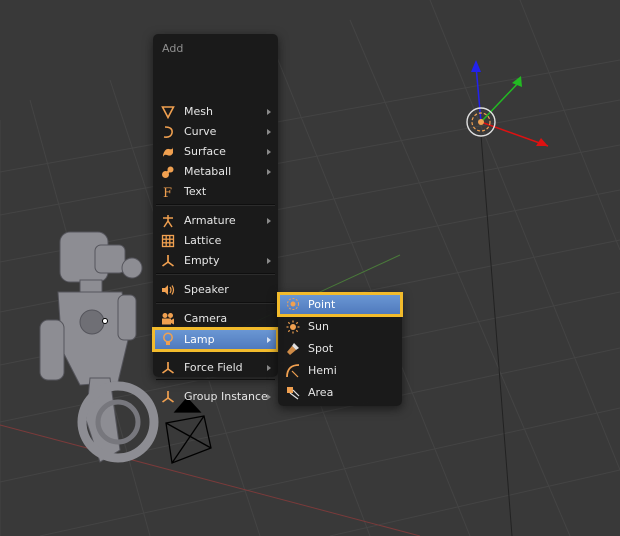 Image resolution: width=620 pixels, height=536 pixels. What do you see at coordinates (215, 368) in the screenshot?
I see `menu-item-force-field: Force Field` at bounding box center [215, 368].